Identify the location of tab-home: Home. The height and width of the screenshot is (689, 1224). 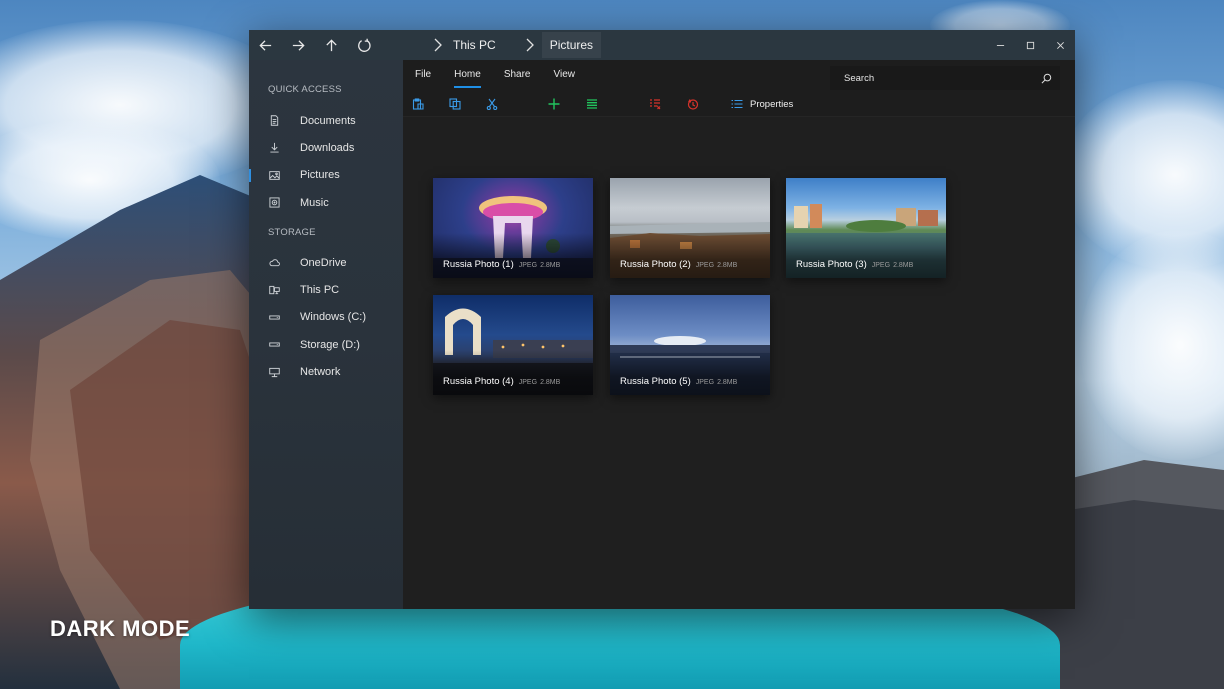
(467, 75).